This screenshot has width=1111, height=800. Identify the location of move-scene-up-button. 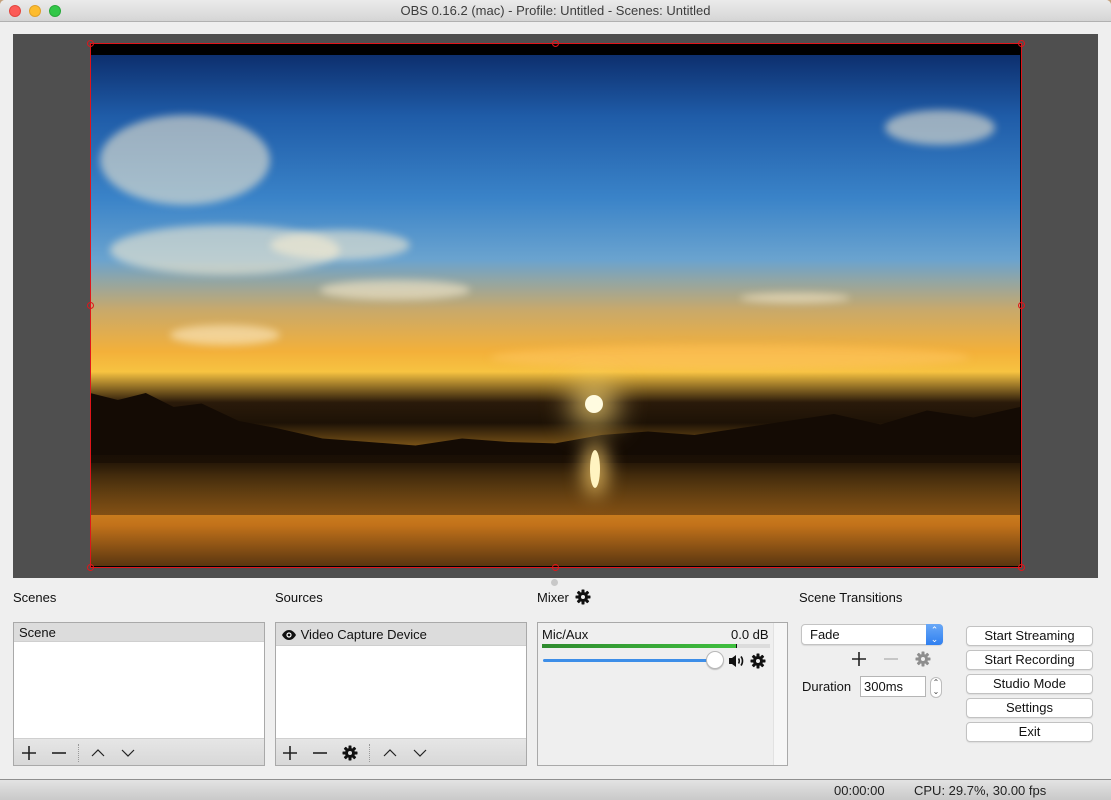
(98, 752).